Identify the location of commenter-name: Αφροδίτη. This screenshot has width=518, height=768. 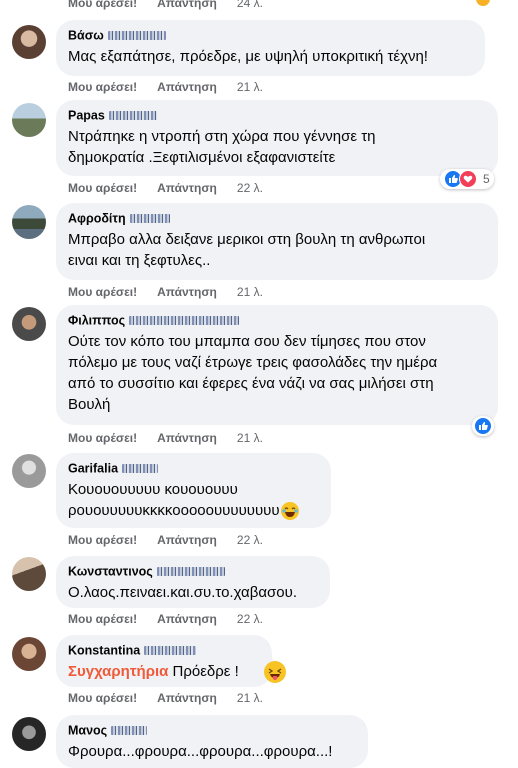
(277, 218).